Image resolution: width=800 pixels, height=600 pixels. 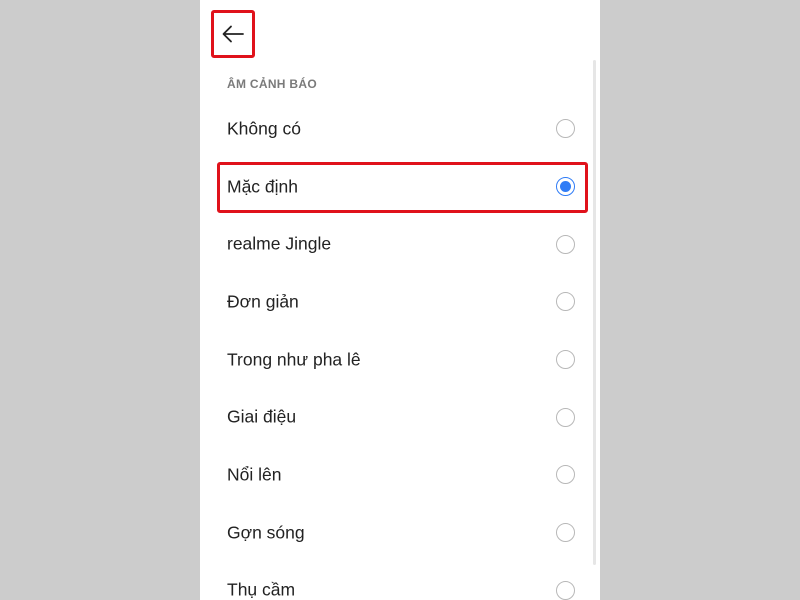 What do you see at coordinates (266, 532) in the screenshot?
I see `option-label: Gợn sóng` at bounding box center [266, 532].